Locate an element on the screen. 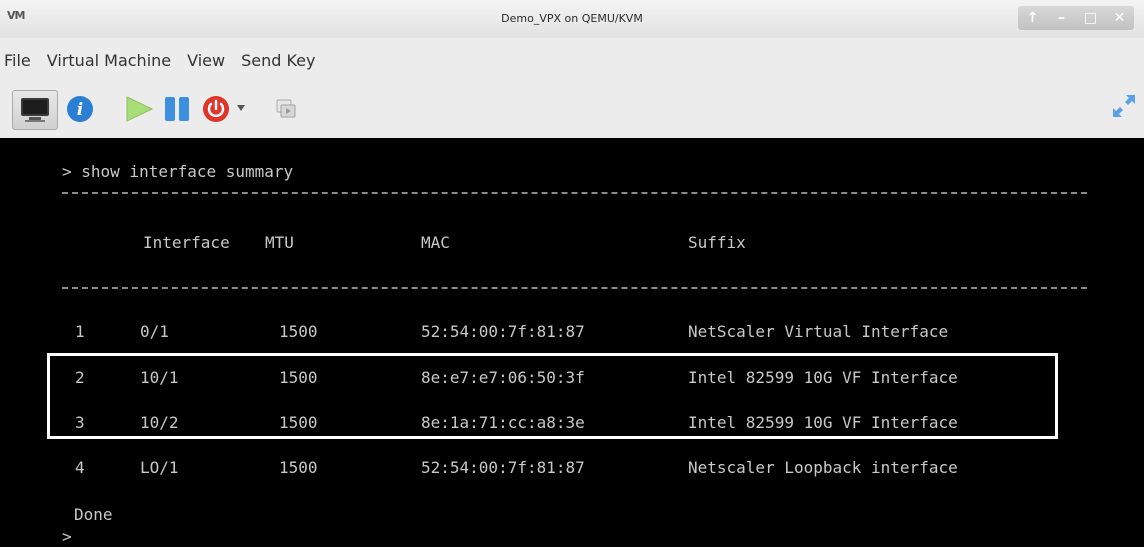 Image resolution: width=1144 pixels, height=547 pixels. header-mac: MAC is located at coordinates (435, 242).